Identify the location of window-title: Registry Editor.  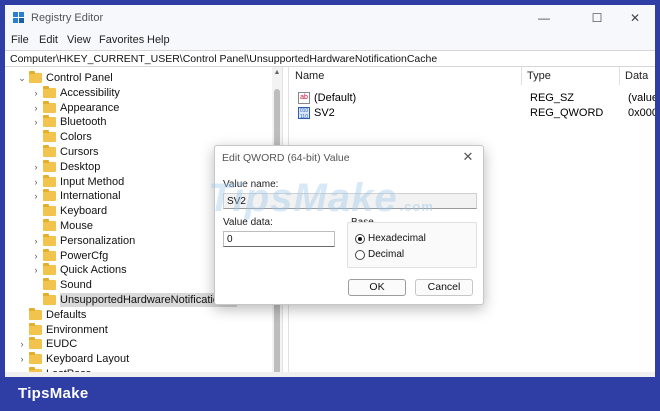
(67, 18).